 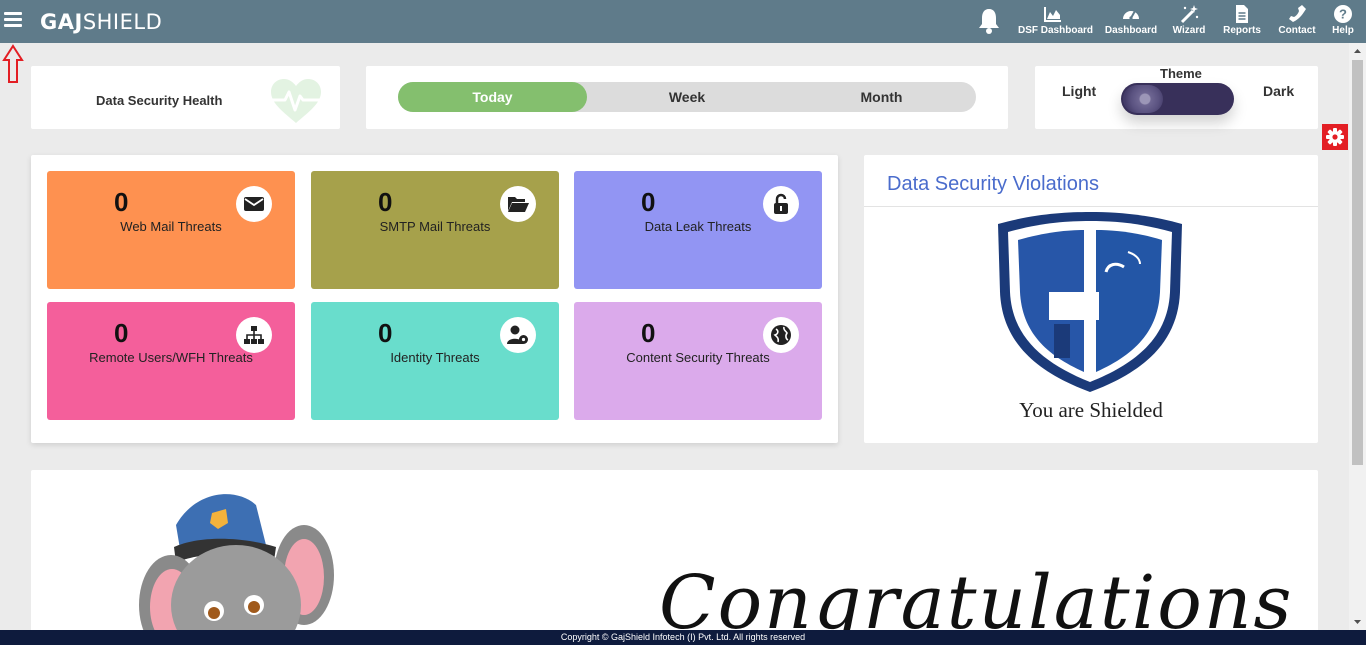 What do you see at coordinates (1091, 206) in the screenshot?
I see `divider` at bounding box center [1091, 206].